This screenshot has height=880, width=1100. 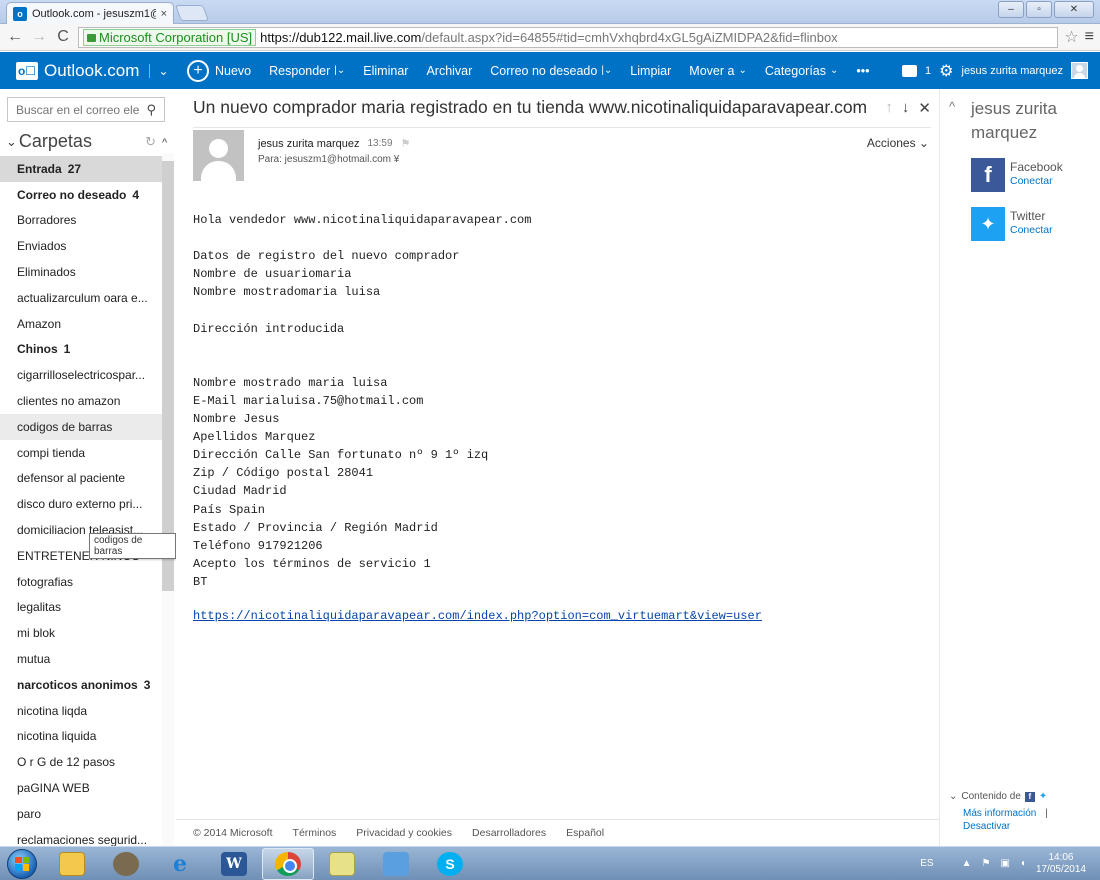 What do you see at coordinates (151, 110) in the screenshot?
I see `search-icon: ⚲` at bounding box center [151, 110].